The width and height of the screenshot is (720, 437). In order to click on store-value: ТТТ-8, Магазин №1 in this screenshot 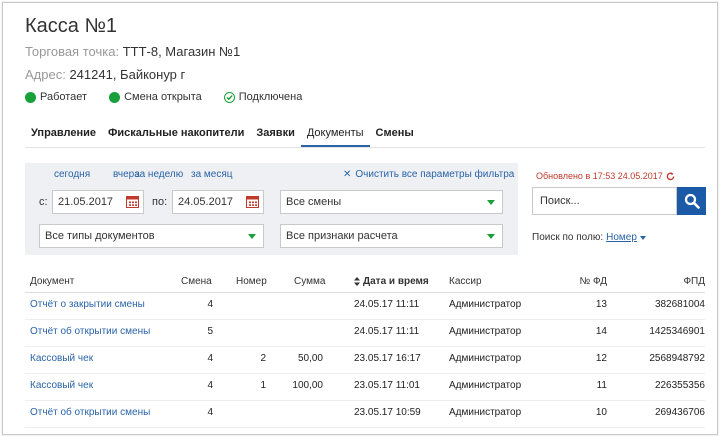, I will do `click(181, 51)`.